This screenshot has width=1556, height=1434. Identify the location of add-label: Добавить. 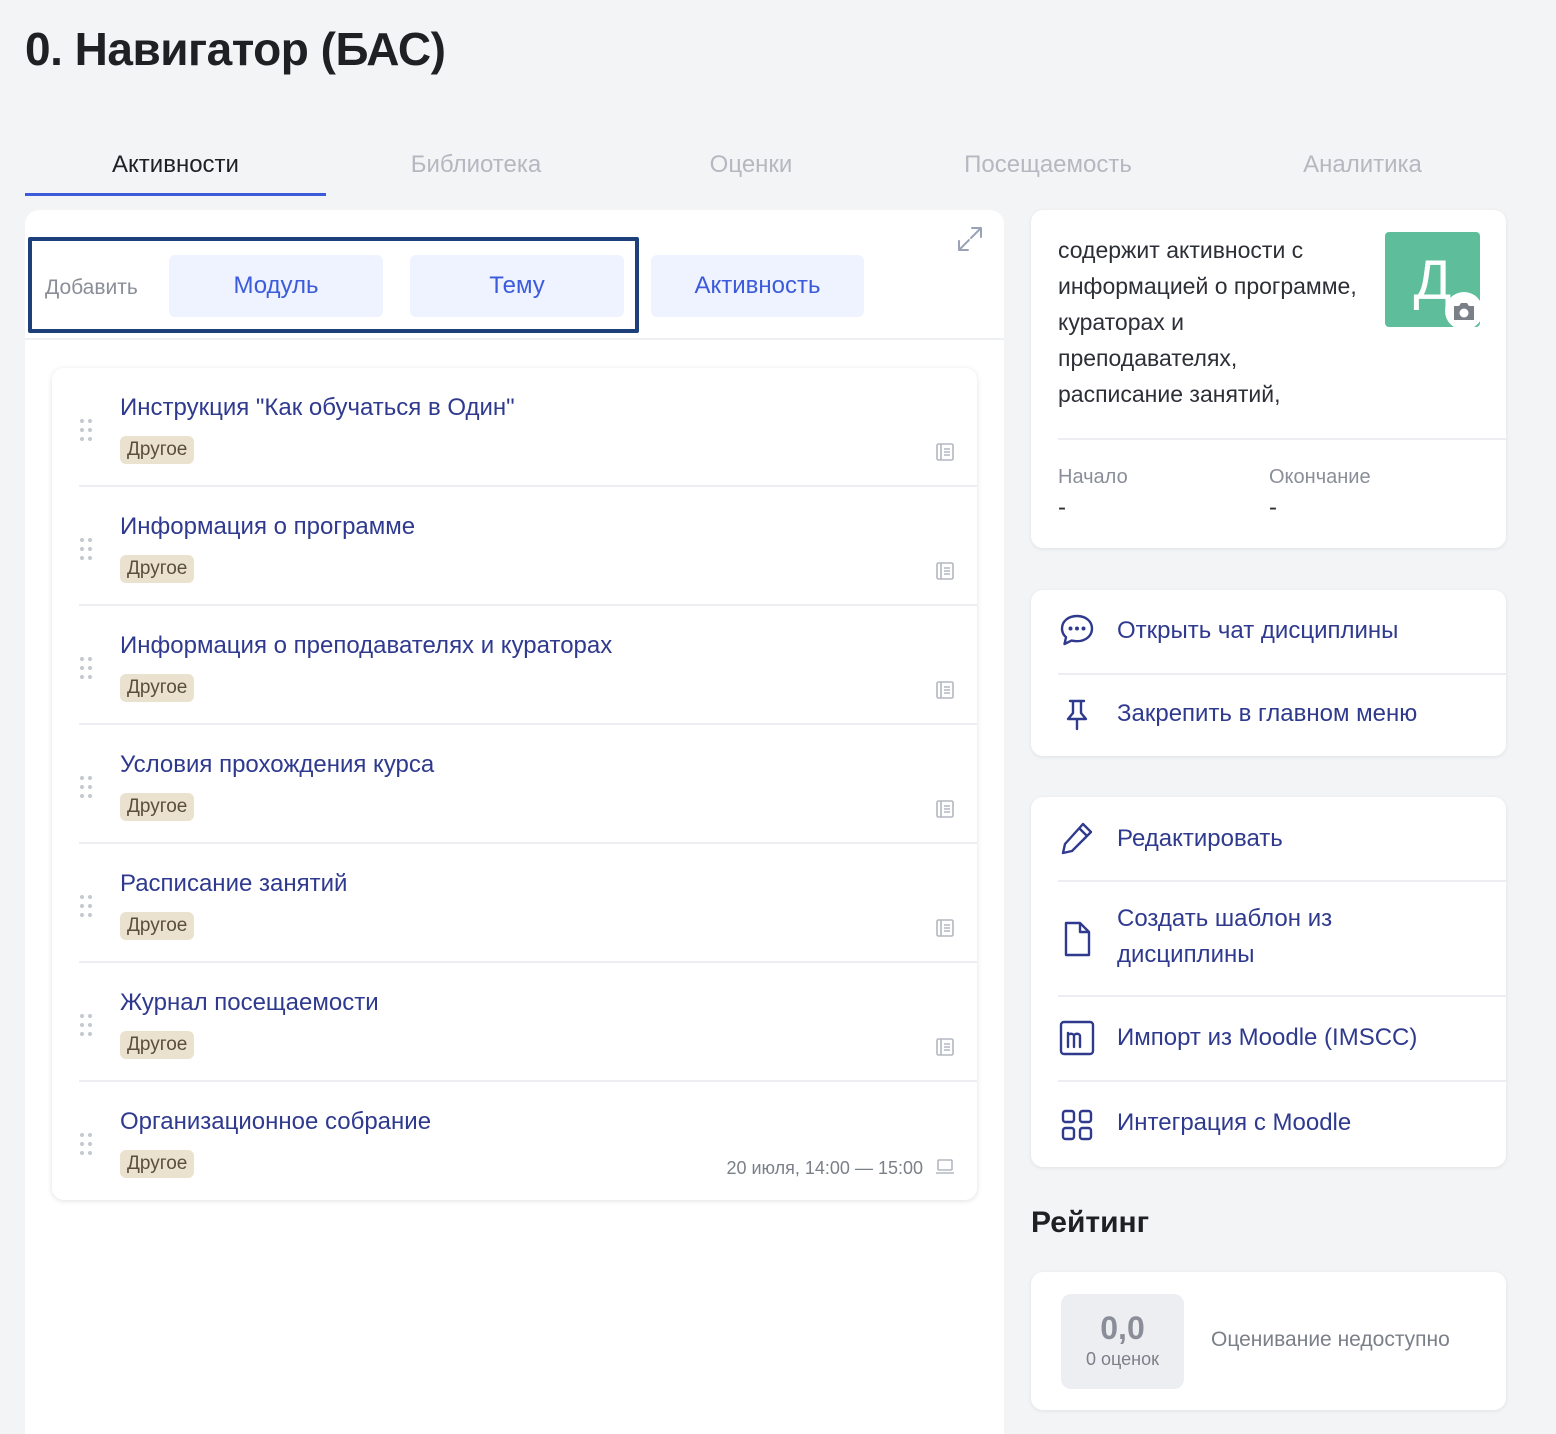
(91, 287).